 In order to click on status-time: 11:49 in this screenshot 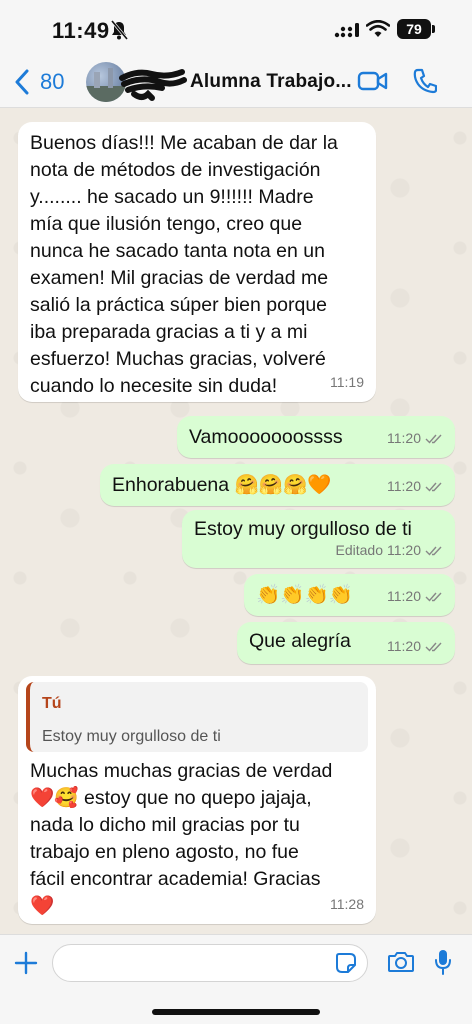, I will do `click(81, 30)`.